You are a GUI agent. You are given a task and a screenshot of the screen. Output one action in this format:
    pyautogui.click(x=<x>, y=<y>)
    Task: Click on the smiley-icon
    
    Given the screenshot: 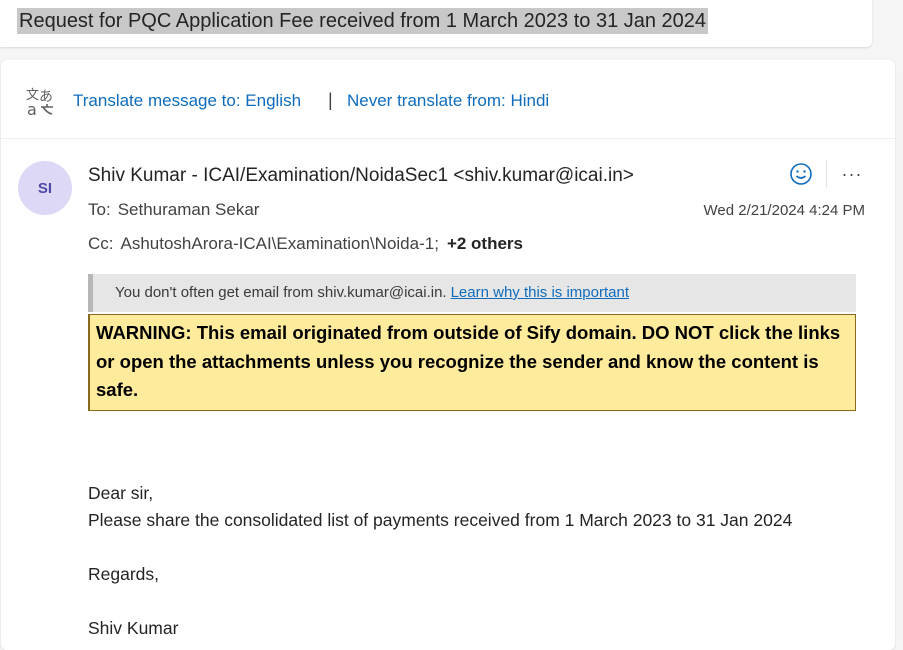 What is the action you would take?
    pyautogui.click(x=801, y=174)
    